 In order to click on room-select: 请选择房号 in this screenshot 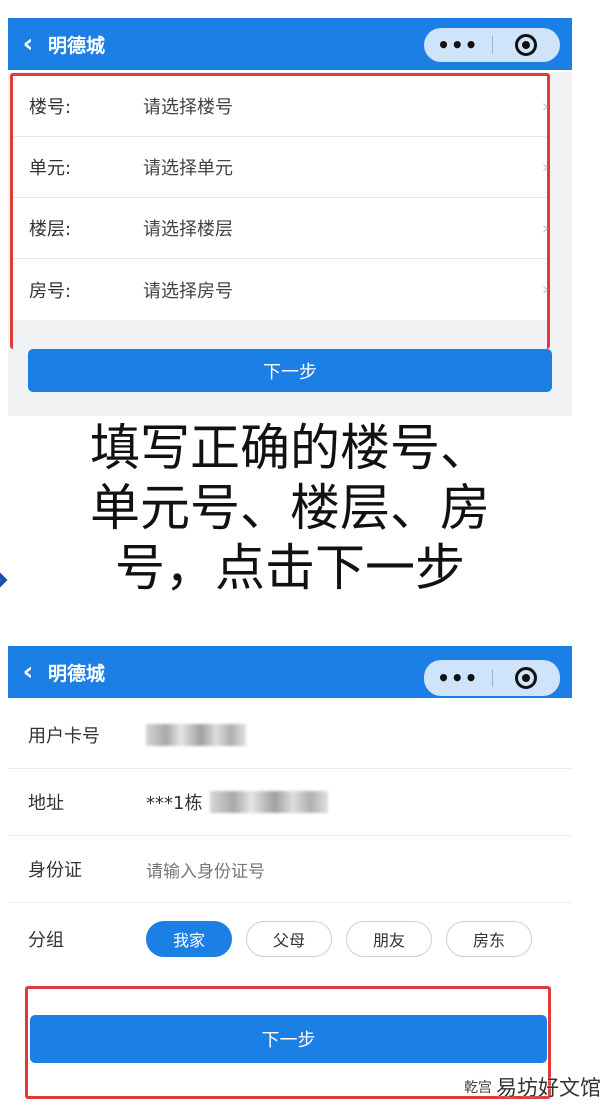, I will do `click(188, 290)`.